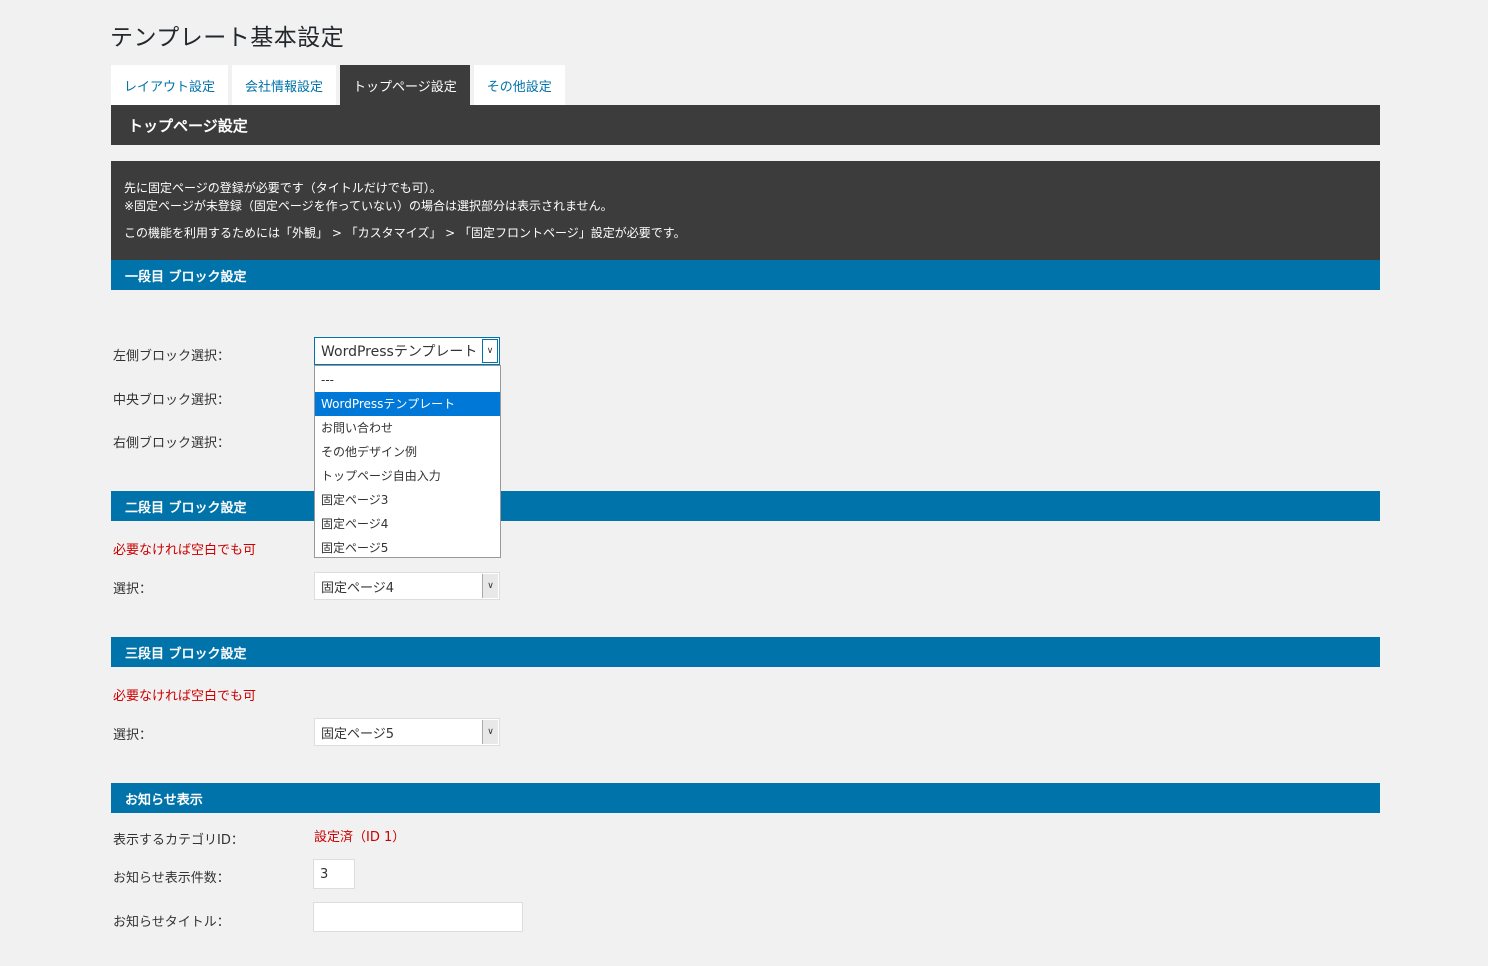 Image resolution: width=1488 pixels, height=966 pixels. Describe the element at coordinates (358, 734) in the screenshot. I see `block3-select-value: 固定ページ5` at that location.